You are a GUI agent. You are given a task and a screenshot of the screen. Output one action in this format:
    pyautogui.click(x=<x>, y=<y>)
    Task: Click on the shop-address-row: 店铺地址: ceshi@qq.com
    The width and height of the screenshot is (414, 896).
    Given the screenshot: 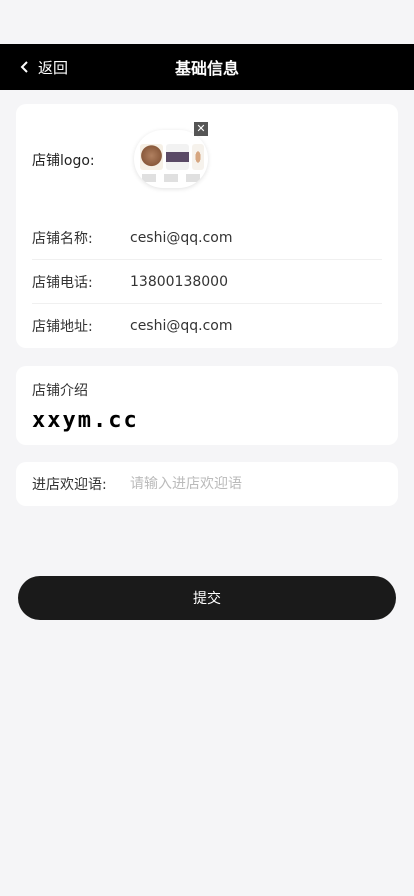 What is the action you would take?
    pyautogui.click(x=207, y=326)
    